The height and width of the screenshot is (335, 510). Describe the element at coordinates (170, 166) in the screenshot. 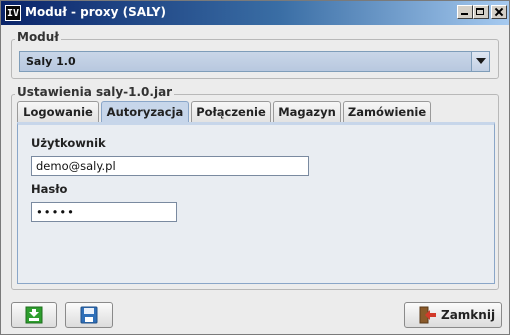

I see `user-input: demo@saly.pl` at that location.